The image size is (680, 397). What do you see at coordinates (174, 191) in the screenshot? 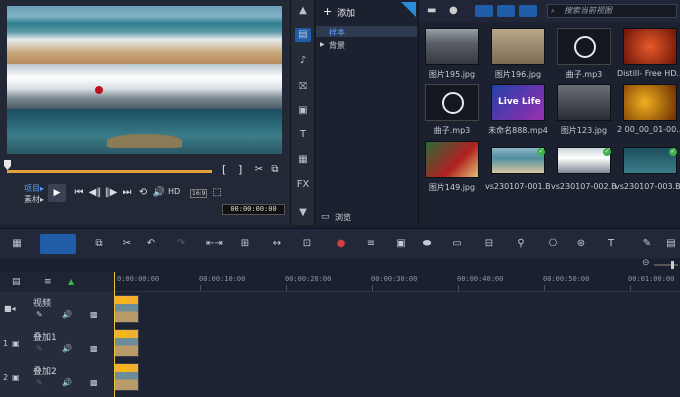
I see `hd-toggle: HD` at bounding box center [174, 191].